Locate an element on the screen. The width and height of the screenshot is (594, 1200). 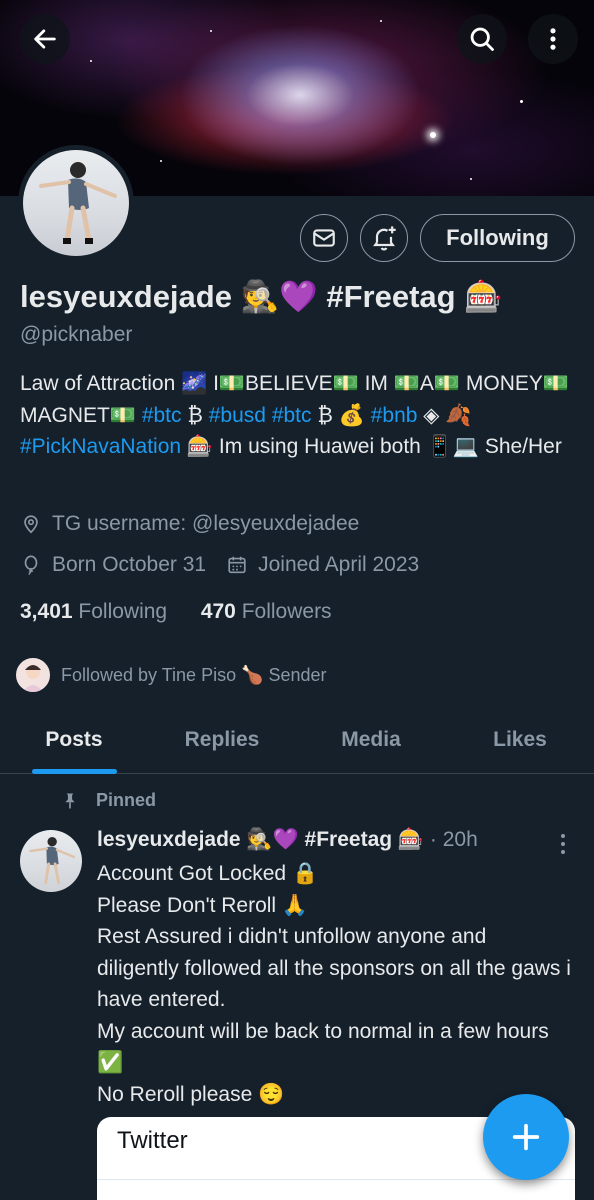
bio-text: ₿ is located at coordinates (195, 415).